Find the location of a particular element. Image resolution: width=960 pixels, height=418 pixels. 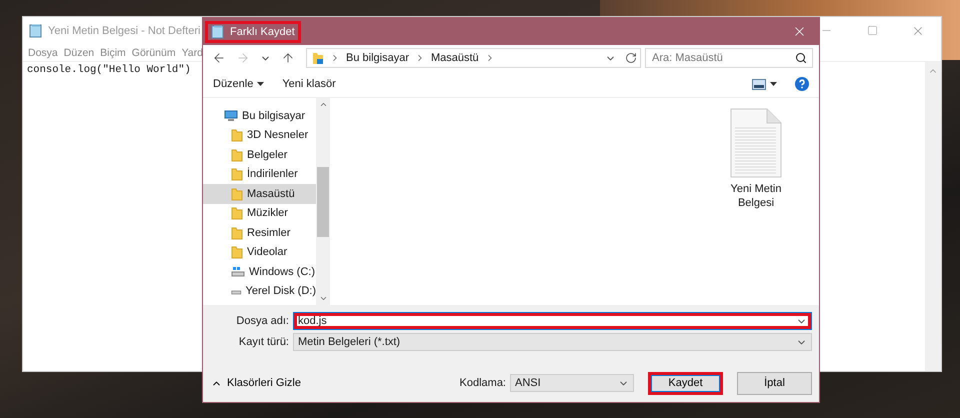

dialog-title: Farklı Kaydet is located at coordinates (262, 32).